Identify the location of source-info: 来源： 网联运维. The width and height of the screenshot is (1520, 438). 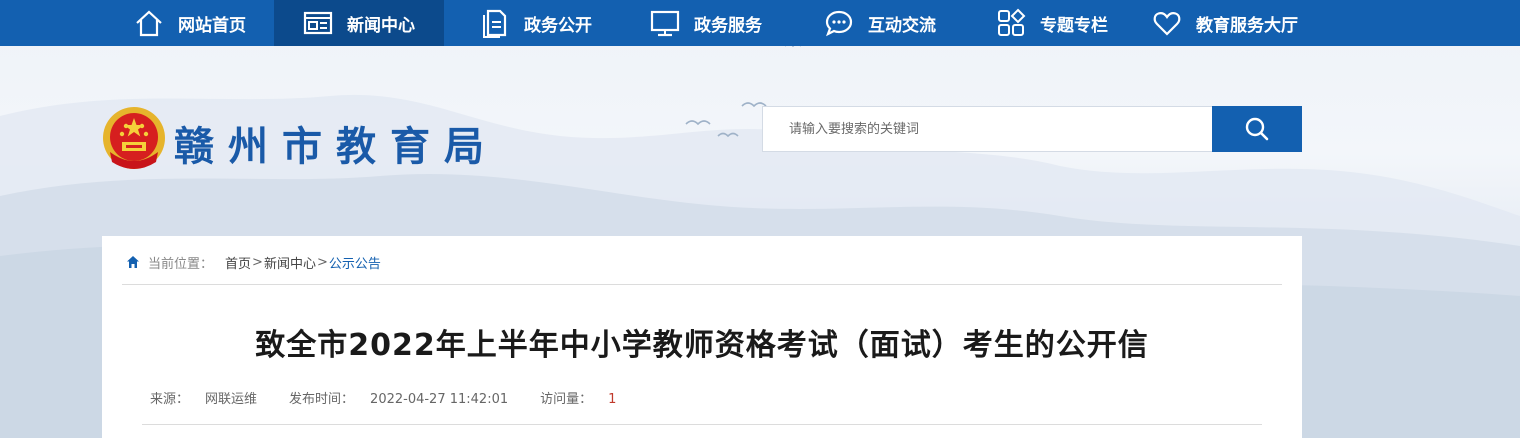
(211, 397).